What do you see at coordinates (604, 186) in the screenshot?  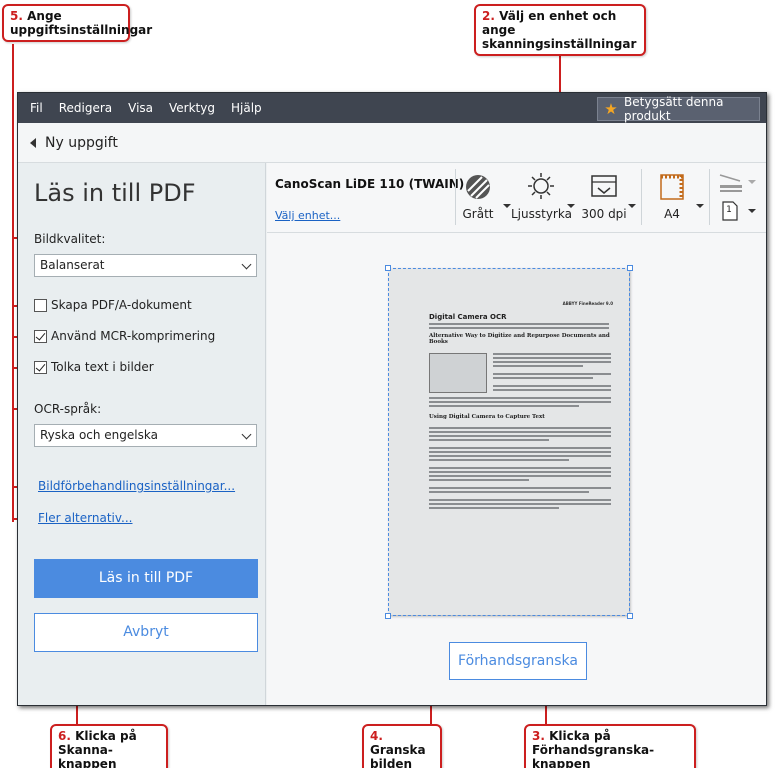 I see `resolution-icon` at bounding box center [604, 186].